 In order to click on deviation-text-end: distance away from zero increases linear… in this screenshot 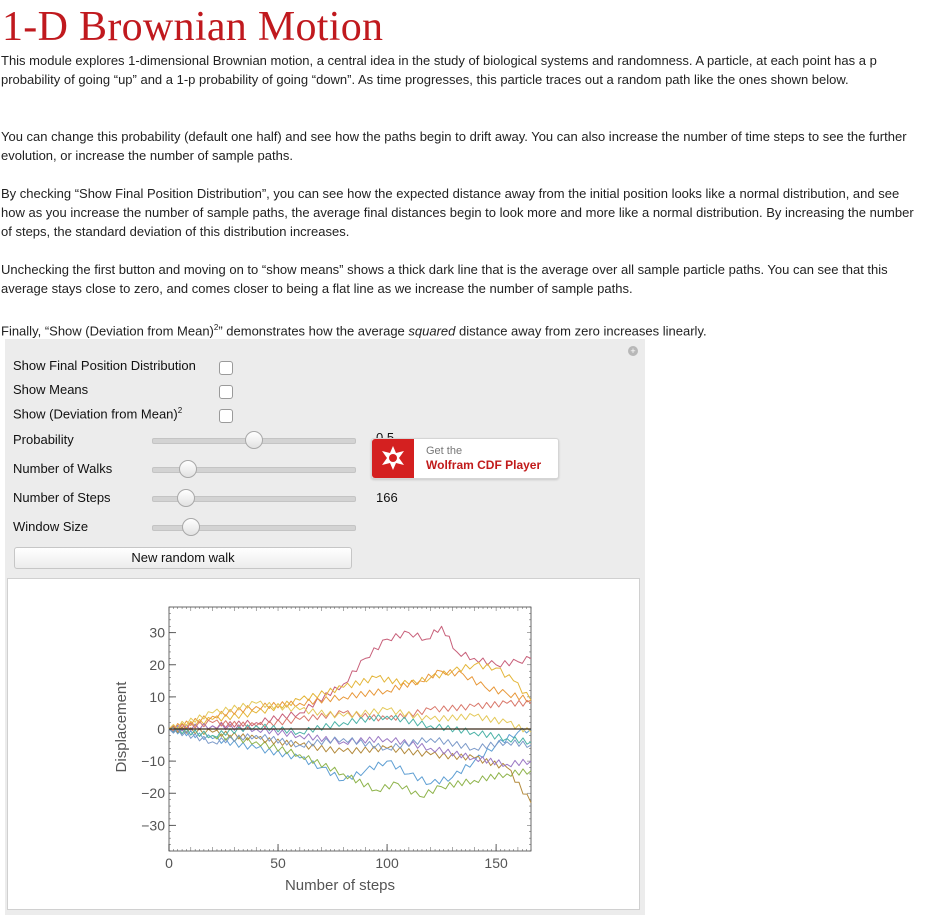, I will do `click(581, 331)`.